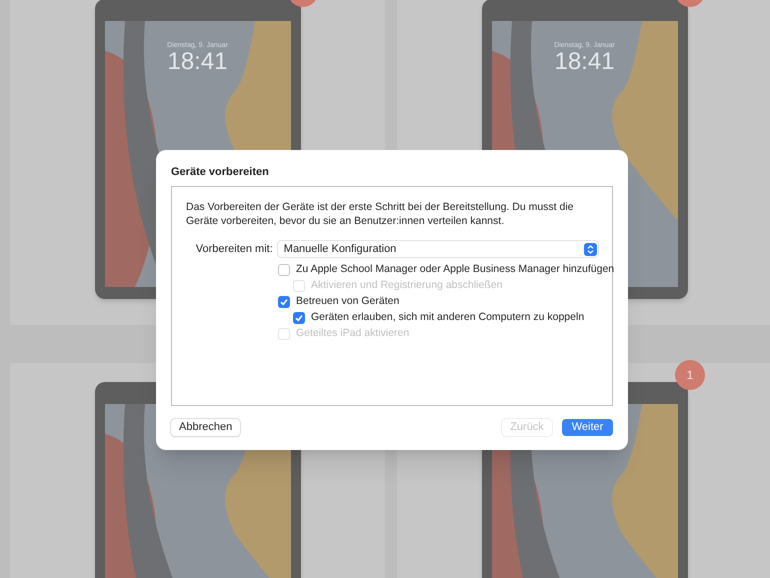 The width and height of the screenshot is (770, 578). I want to click on description-text: Das Vorbereiten der Geräte ist der erste Schritt bei der Bereitstellung. Du musst die Geräte vorbereiten, bevor du sie an Benutzer:innen verteilen kannst., so click(380, 214).